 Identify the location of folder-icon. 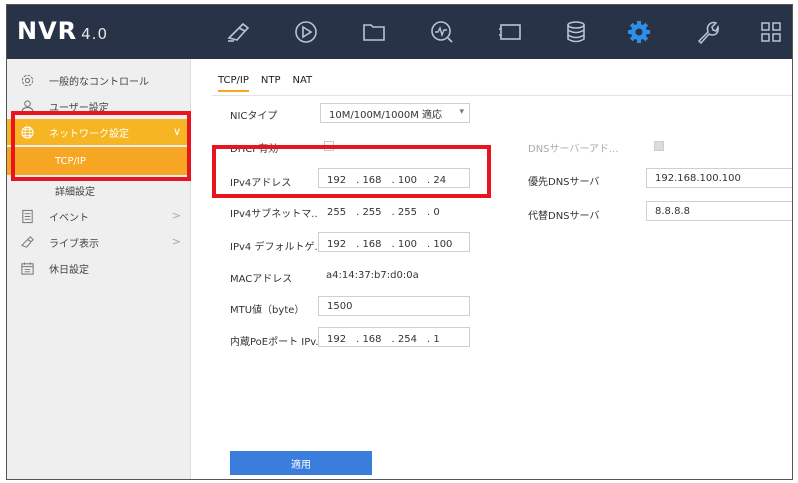
(374, 32).